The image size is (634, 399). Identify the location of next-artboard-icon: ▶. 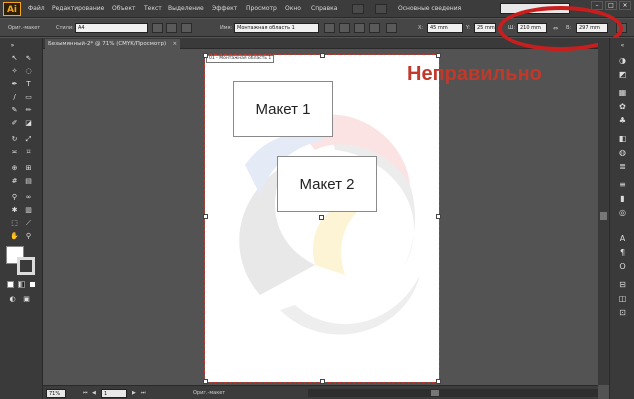
(134, 393).